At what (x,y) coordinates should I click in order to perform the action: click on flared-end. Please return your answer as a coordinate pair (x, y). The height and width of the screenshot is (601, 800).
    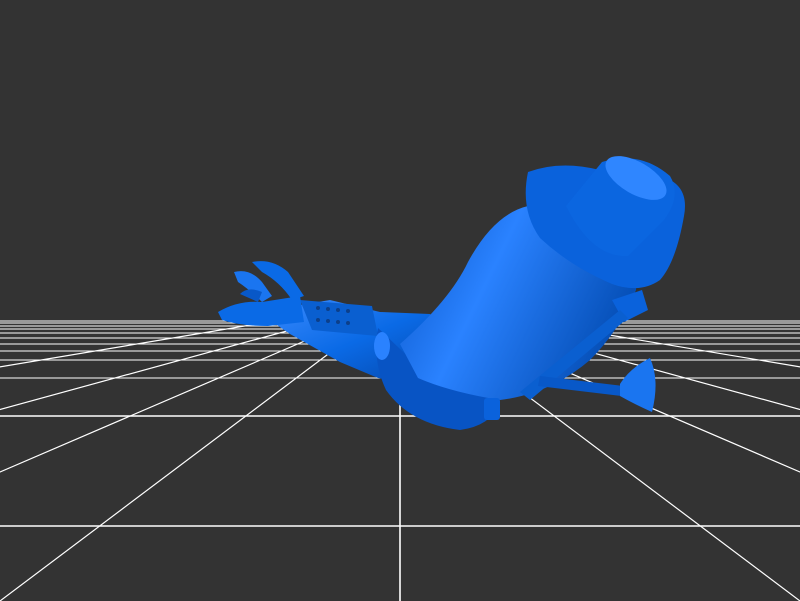
    Looking at the image, I should click on (638, 385).